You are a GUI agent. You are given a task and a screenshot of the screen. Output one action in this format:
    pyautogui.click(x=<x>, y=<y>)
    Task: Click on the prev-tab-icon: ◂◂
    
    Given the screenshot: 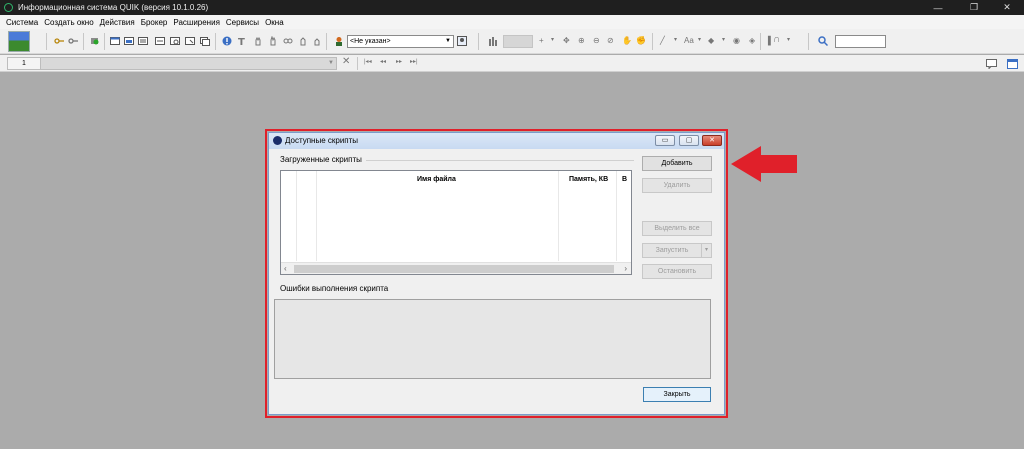 What is the action you would take?
    pyautogui.click(x=383, y=61)
    